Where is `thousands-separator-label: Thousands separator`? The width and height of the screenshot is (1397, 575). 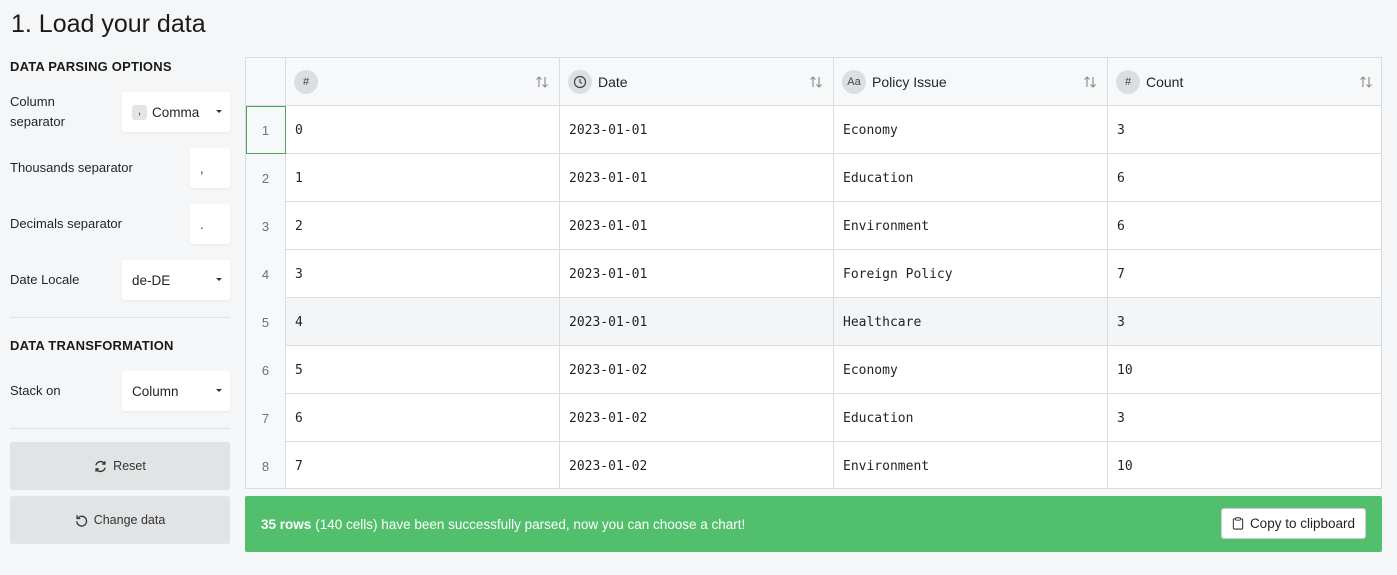
thousands-separator-label: Thousands separator is located at coordinates (71, 167).